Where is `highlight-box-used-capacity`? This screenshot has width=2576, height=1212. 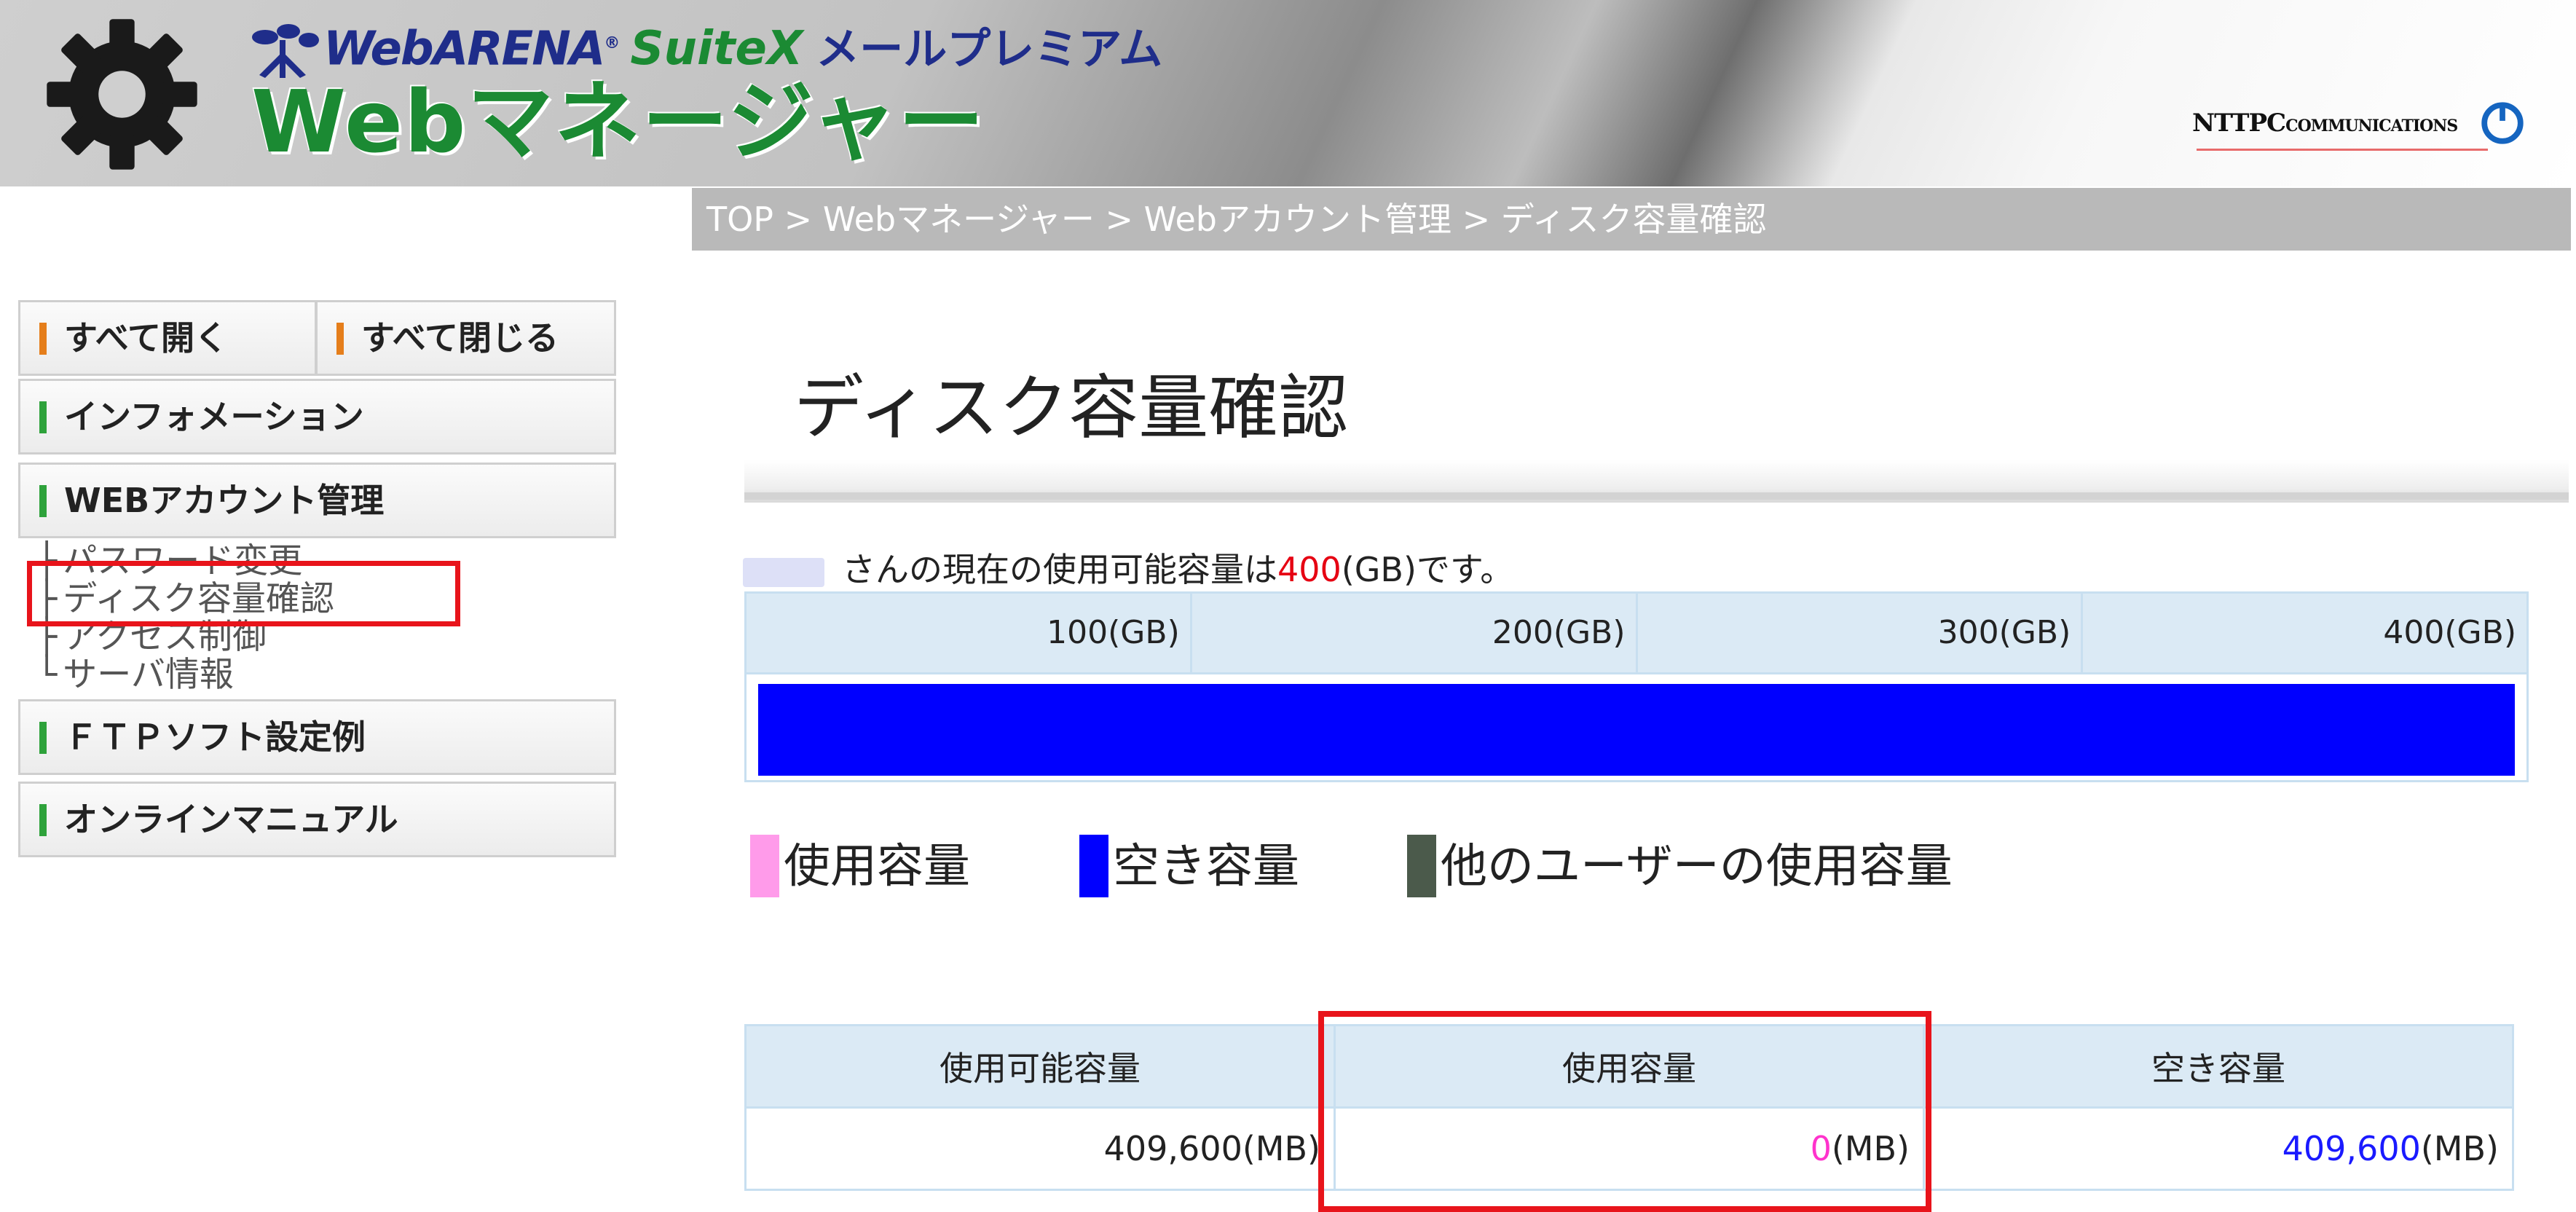 highlight-box-used-capacity is located at coordinates (1624, 1111).